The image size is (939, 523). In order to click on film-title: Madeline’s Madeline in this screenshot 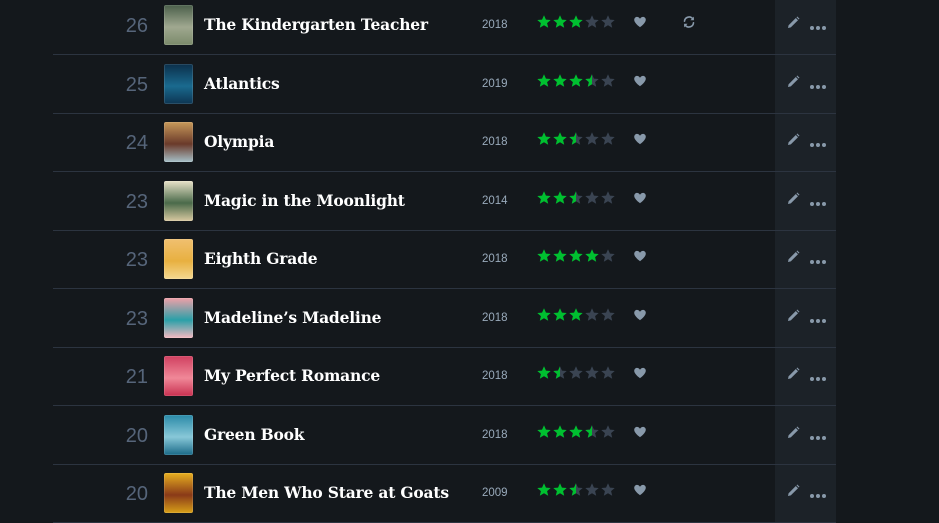, I will do `click(293, 319)`.